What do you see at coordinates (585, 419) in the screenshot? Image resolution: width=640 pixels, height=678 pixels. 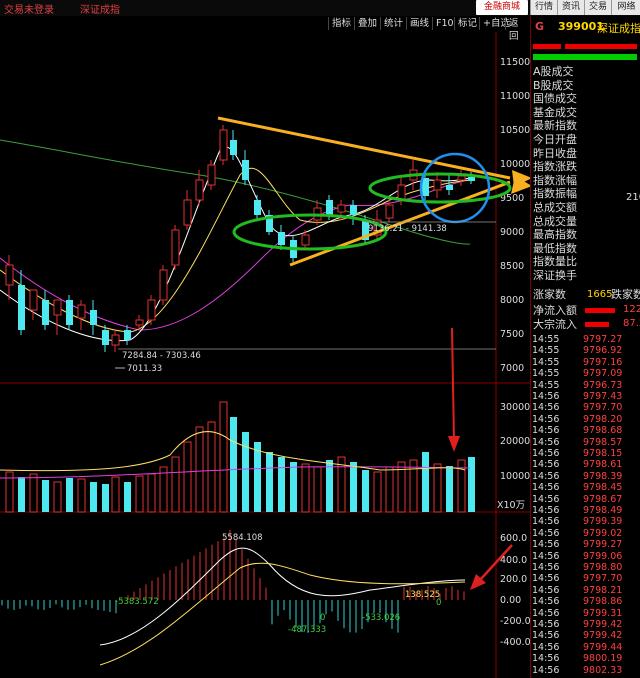 I see `tick-row: 14:56 9798.20` at bounding box center [585, 419].